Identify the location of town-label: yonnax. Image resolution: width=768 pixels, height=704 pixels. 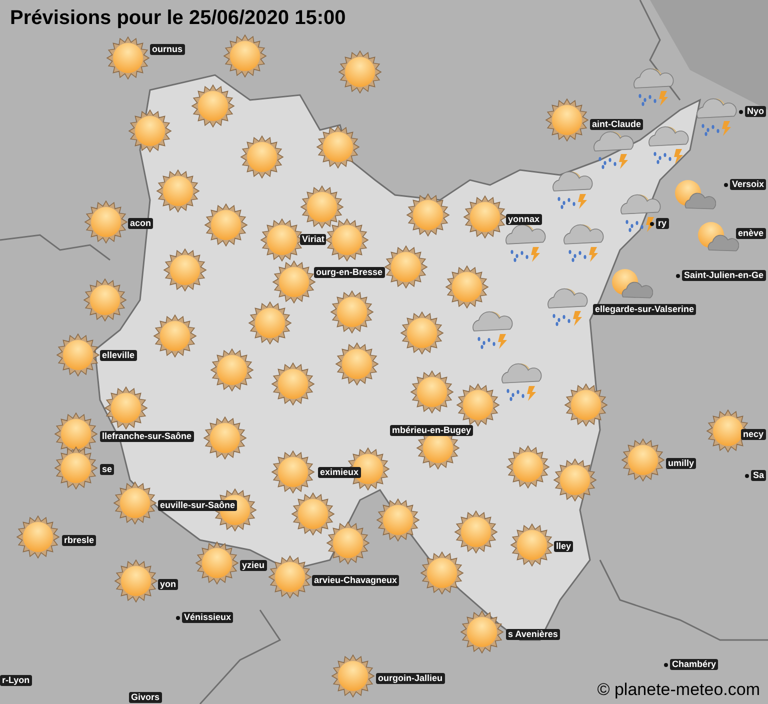
(524, 219).